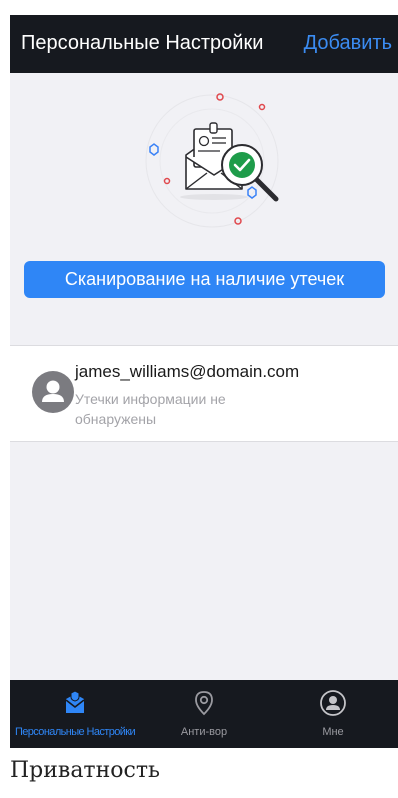 The width and height of the screenshot is (398, 798). What do you see at coordinates (333, 703) in the screenshot?
I see `user-circle-icon` at bounding box center [333, 703].